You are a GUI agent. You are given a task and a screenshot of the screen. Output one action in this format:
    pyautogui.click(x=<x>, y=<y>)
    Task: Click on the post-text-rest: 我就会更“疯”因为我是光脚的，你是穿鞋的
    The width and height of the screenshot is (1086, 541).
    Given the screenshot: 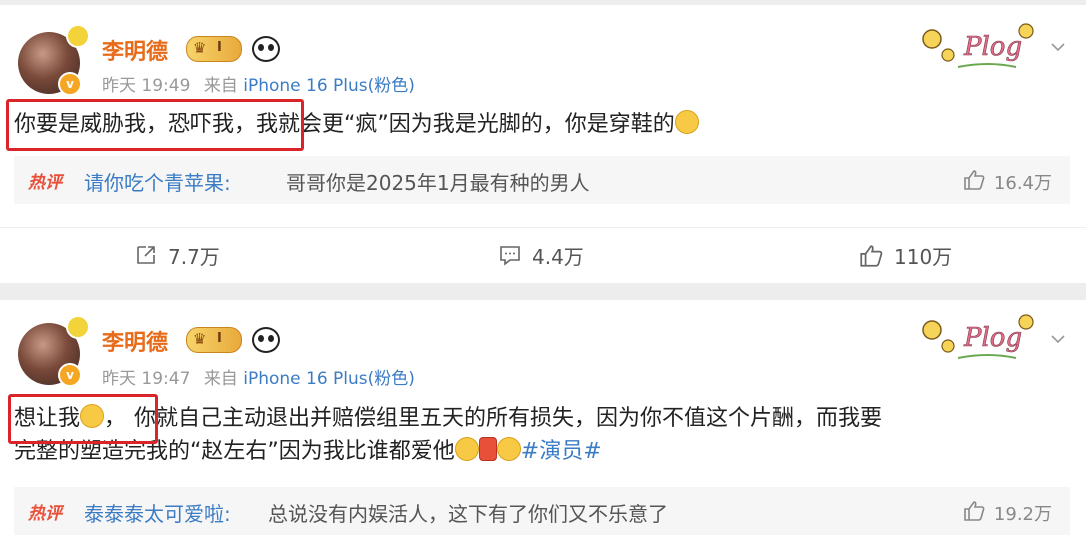 What is the action you would take?
    pyautogui.click(x=465, y=124)
    